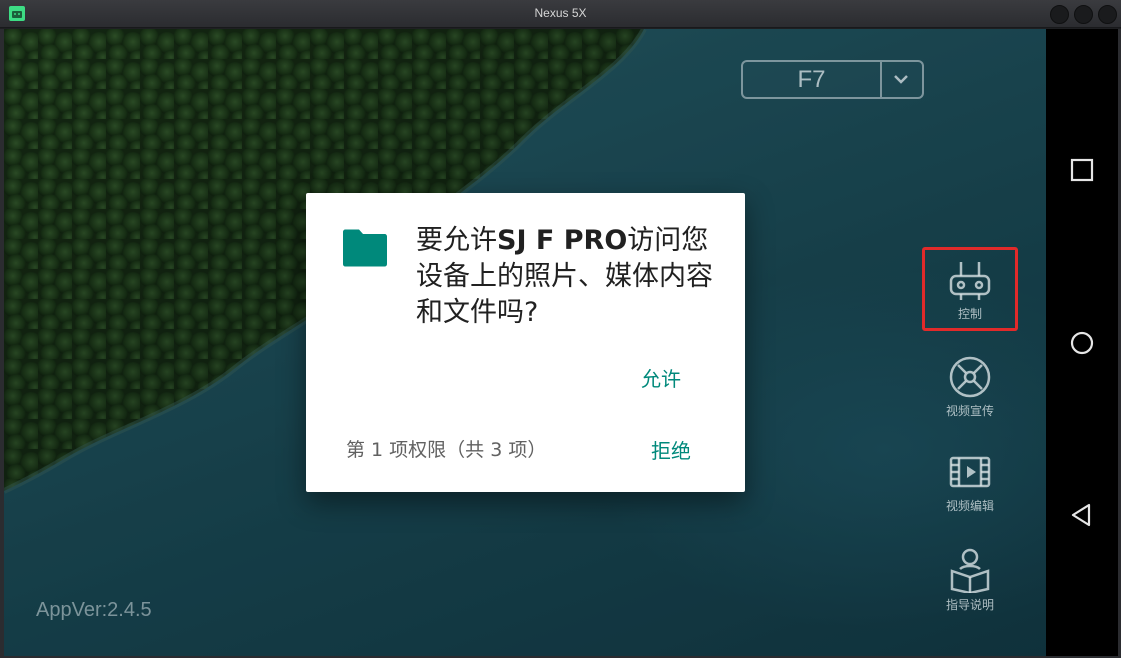 The image size is (1121, 658). I want to click on app-name: SJ F PRO, so click(562, 240).